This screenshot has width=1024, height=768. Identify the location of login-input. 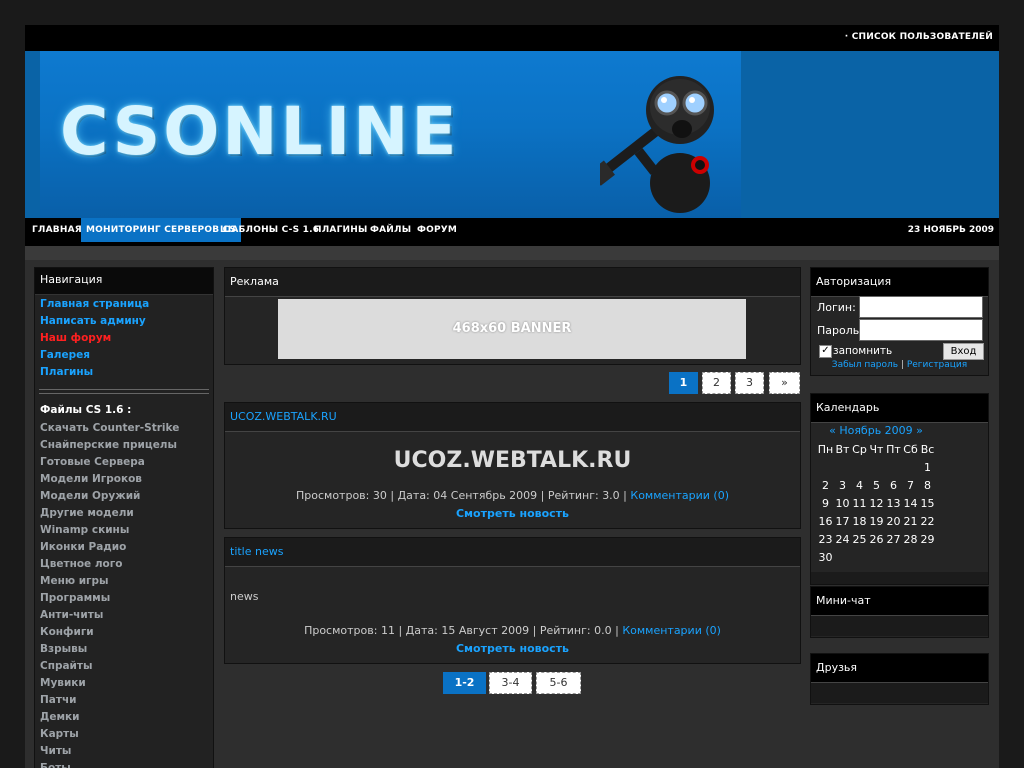
(921, 307).